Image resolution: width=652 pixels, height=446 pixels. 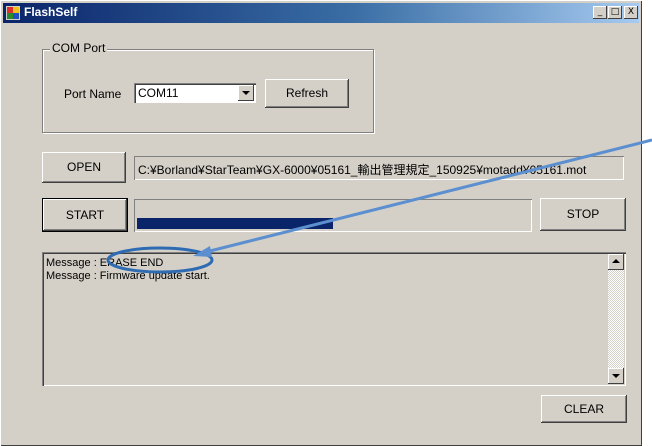 What do you see at coordinates (235, 223) in the screenshot?
I see `progress-bar-fill` at bounding box center [235, 223].